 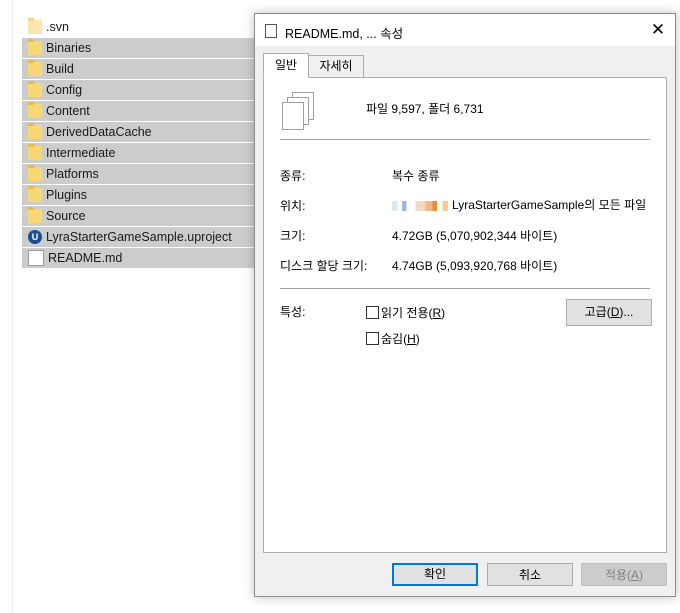 I want to click on tab-general: 일반, so click(x=286, y=65).